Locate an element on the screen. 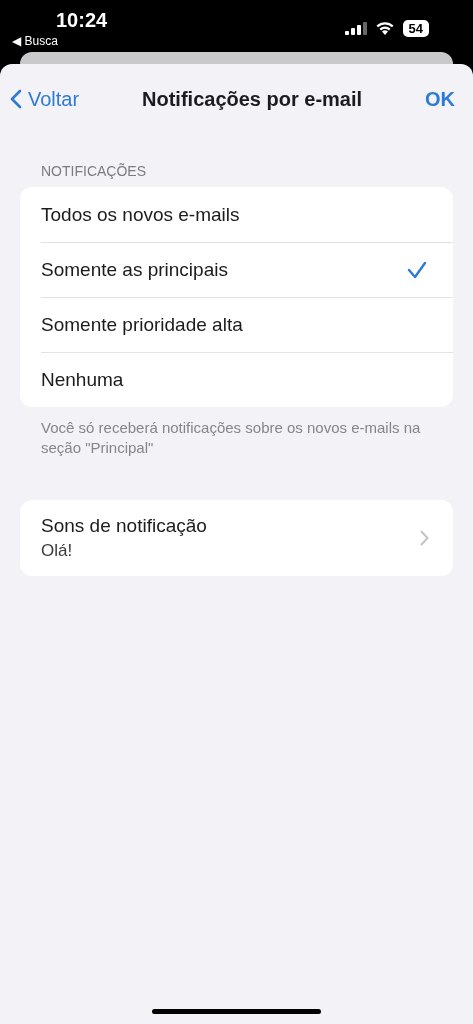 The image size is (473, 1024). screen-title: Notificações por e-mail is located at coordinates (252, 99).